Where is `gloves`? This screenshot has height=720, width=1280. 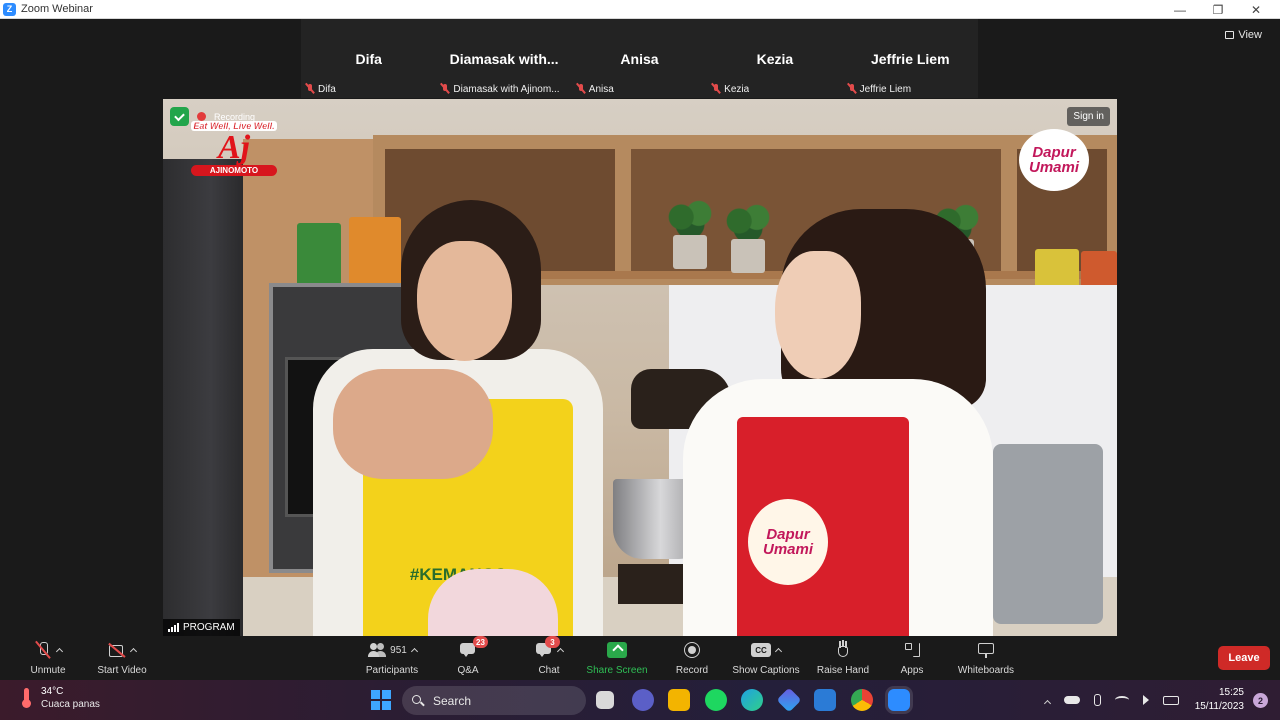
gloves is located at coordinates (493, 602).